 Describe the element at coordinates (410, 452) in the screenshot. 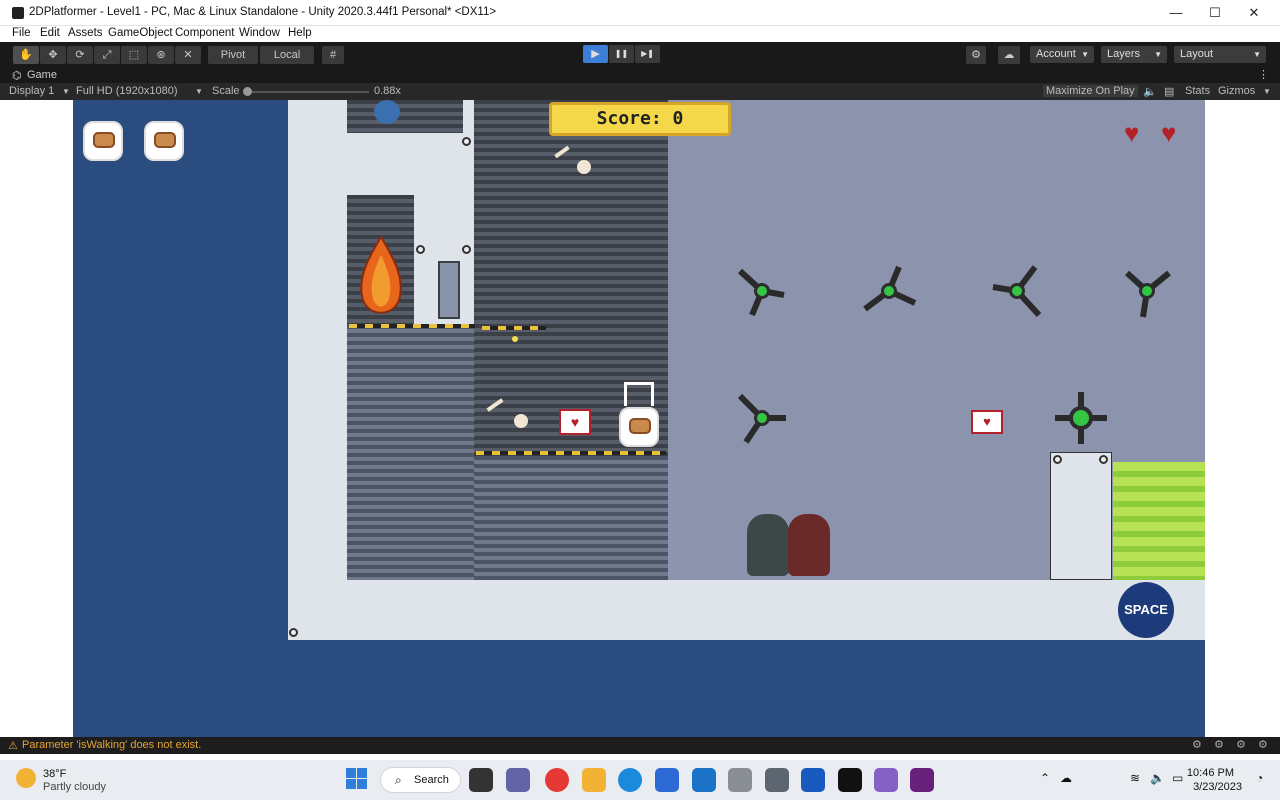

I see `wave-wall` at that location.